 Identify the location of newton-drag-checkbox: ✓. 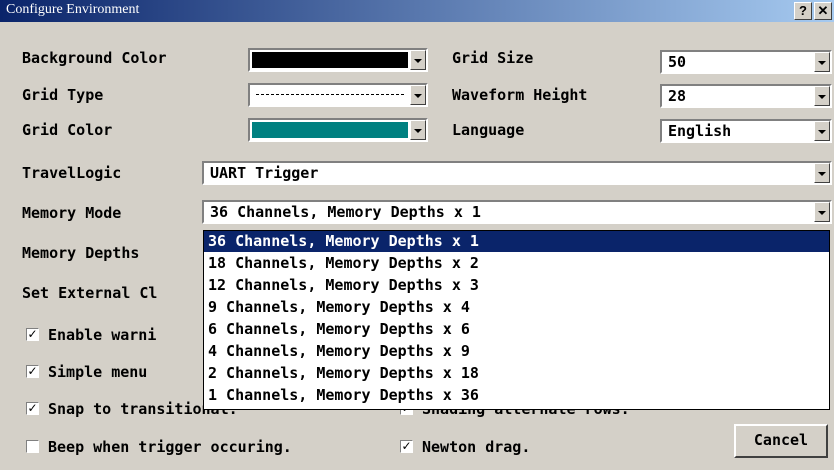
(406, 446).